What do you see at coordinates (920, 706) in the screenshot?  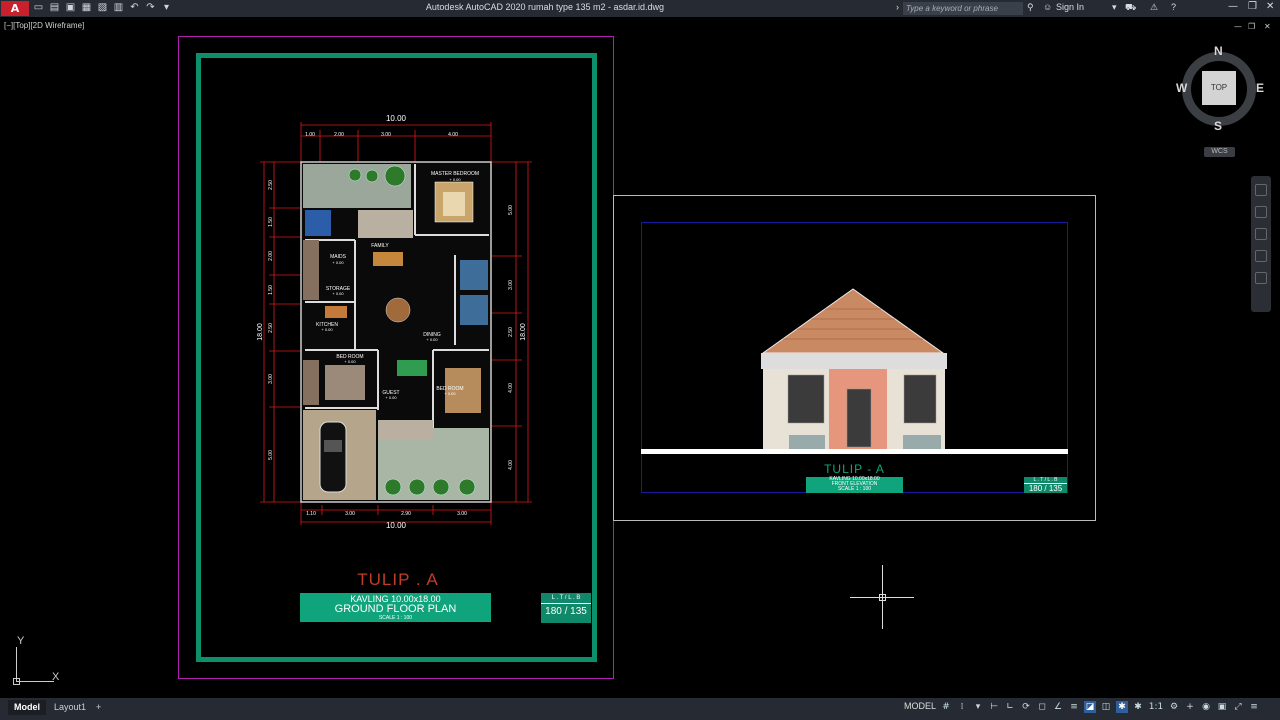 I see `model-space-button: MODEL` at bounding box center [920, 706].